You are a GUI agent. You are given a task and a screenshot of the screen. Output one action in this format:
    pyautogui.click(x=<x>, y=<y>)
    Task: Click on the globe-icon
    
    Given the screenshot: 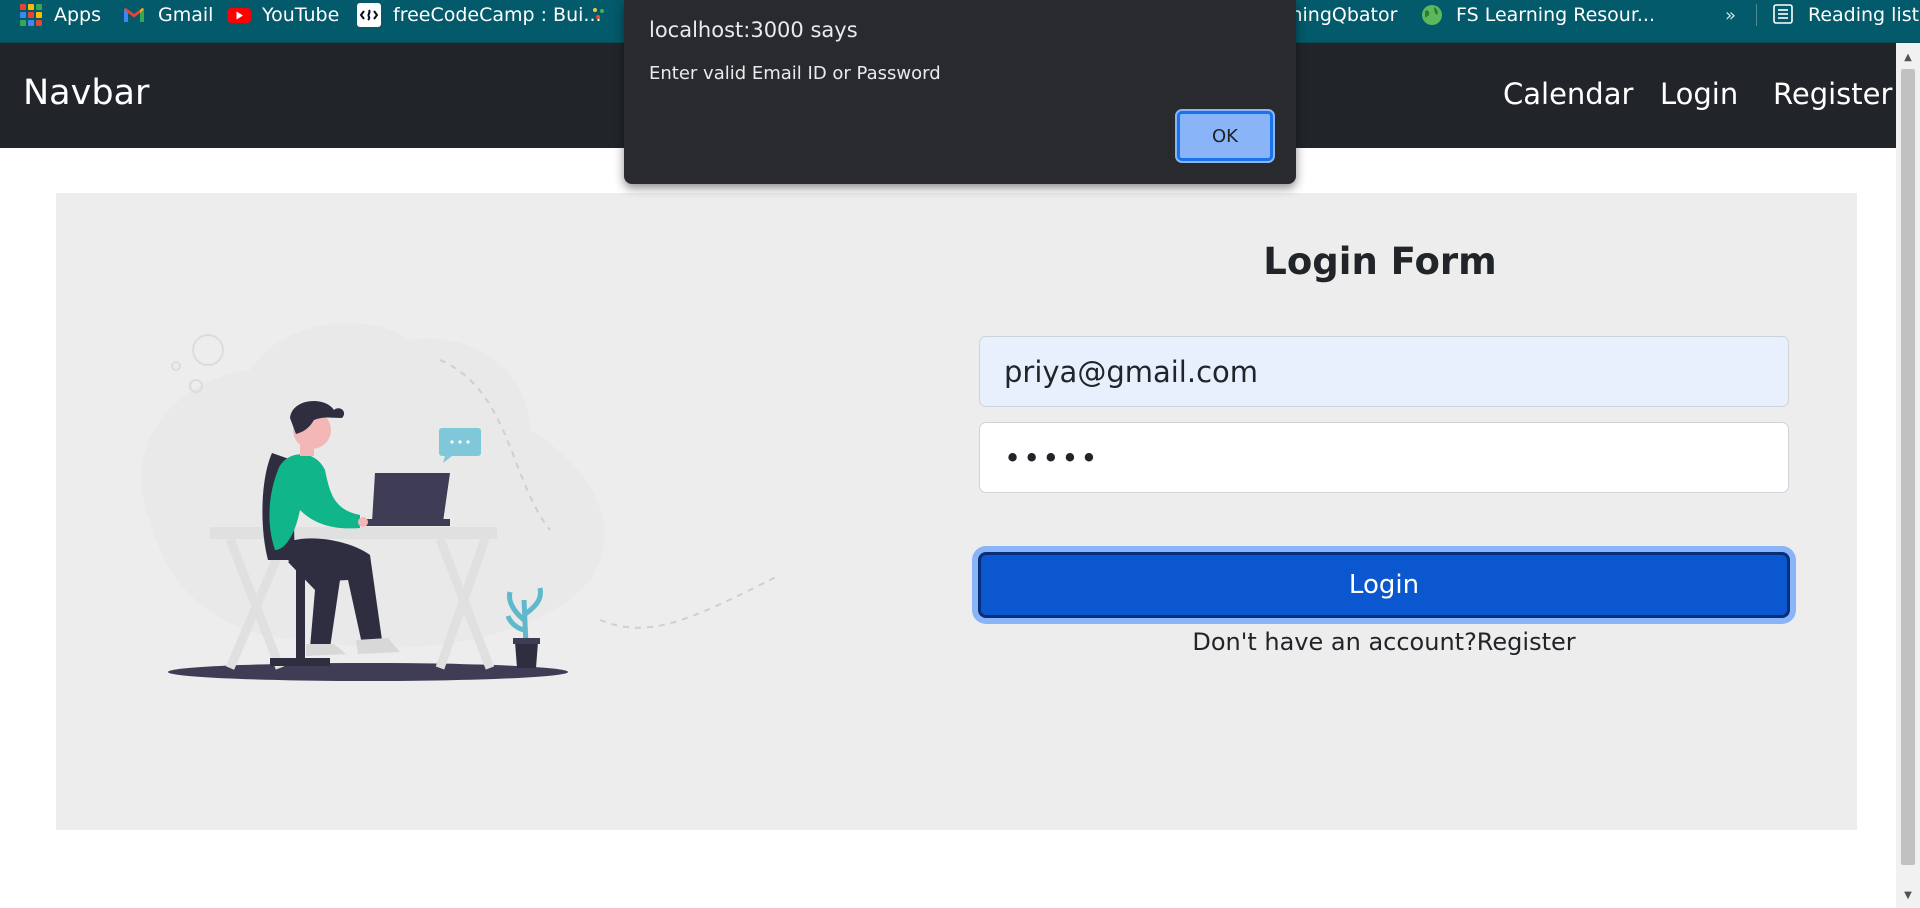 What is the action you would take?
    pyautogui.click(x=1432, y=15)
    